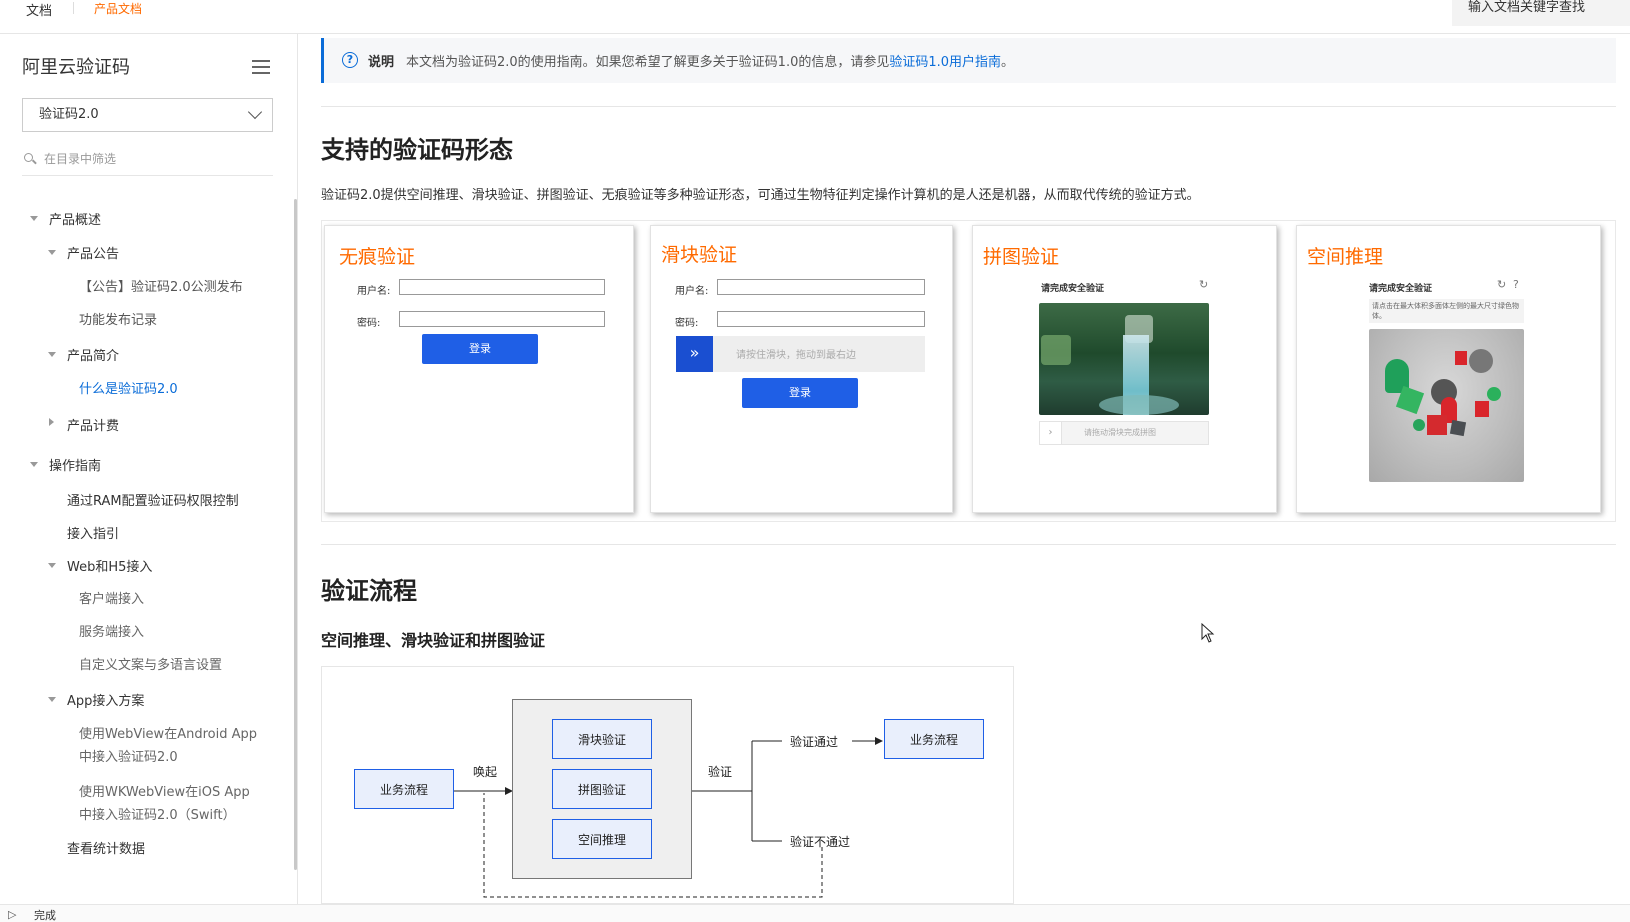 Image resolution: width=1630 pixels, height=922 pixels. Describe the element at coordinates (699, 255) in the screenshot. I see `card-title: 滑块验证` at that location.